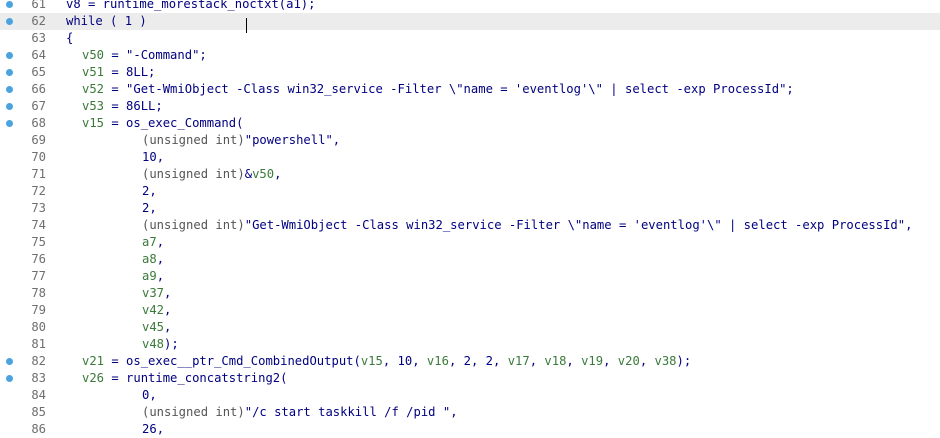 This screenshot has height=438, width=940. What do you see at coordinates (470, 327) in the screenshot?
I see `code-line: 80 v45,` at bounding box center [470, 327].